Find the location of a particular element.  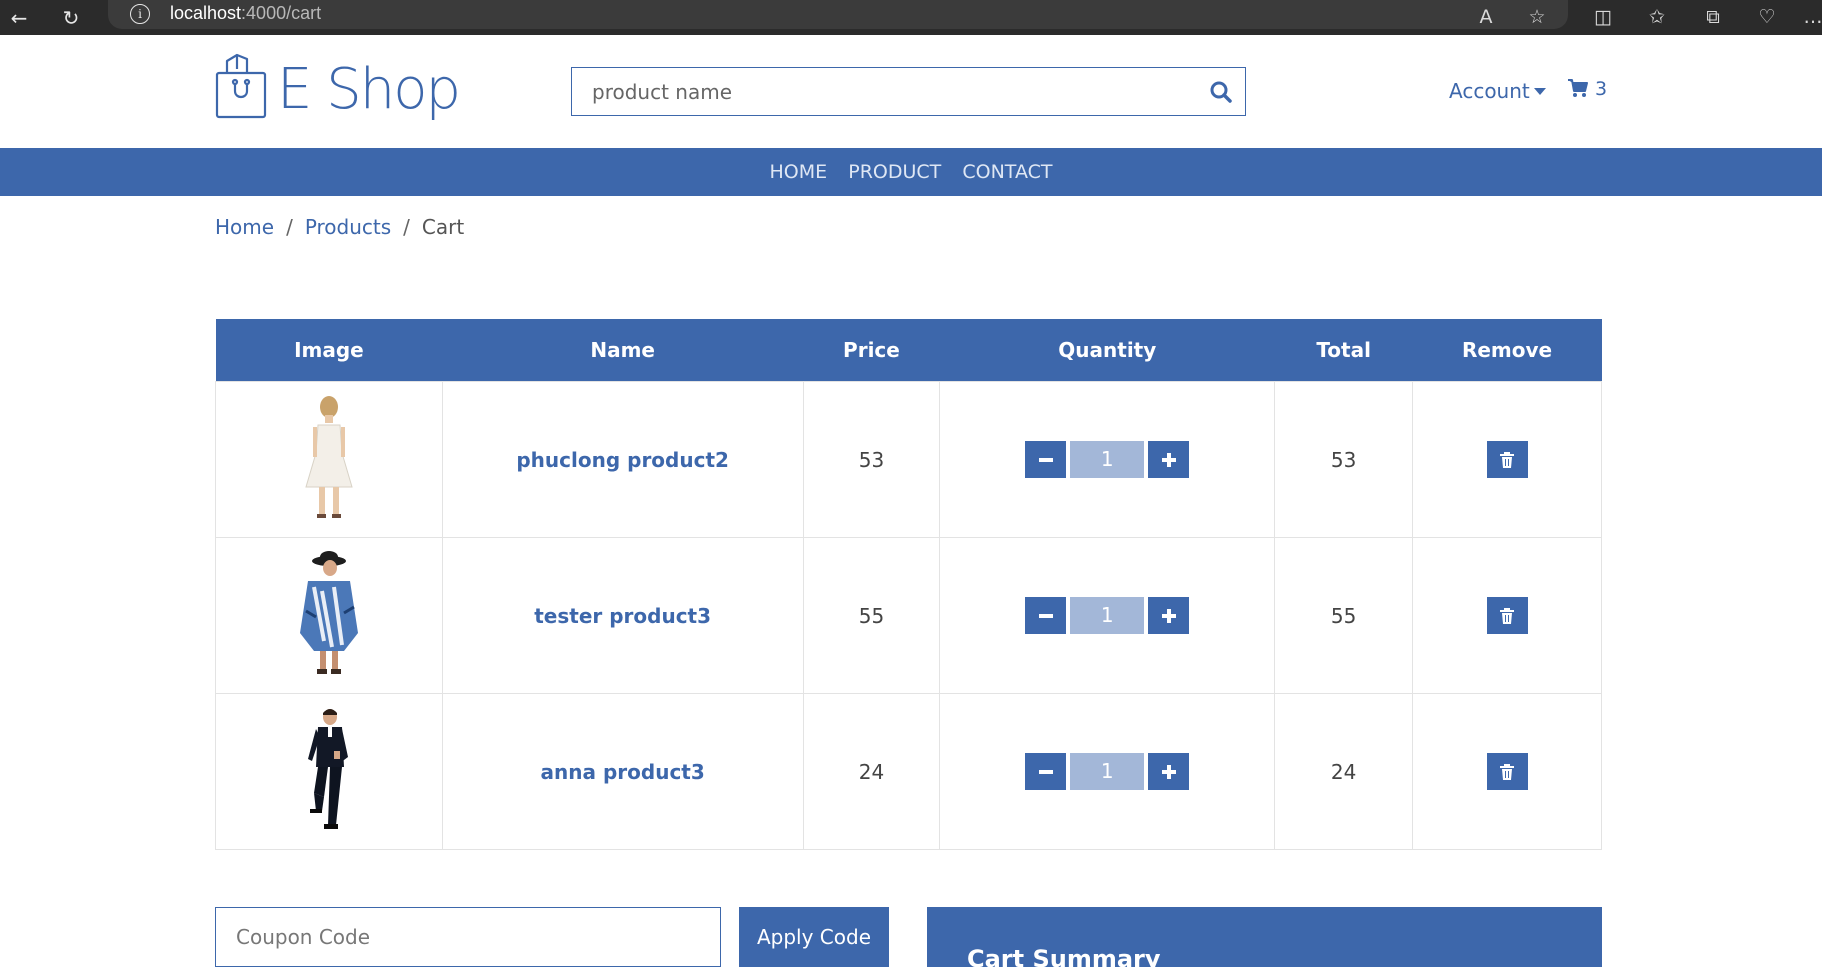

browser-essentials-icon: ♡ is located at coordinates (1767, 17).